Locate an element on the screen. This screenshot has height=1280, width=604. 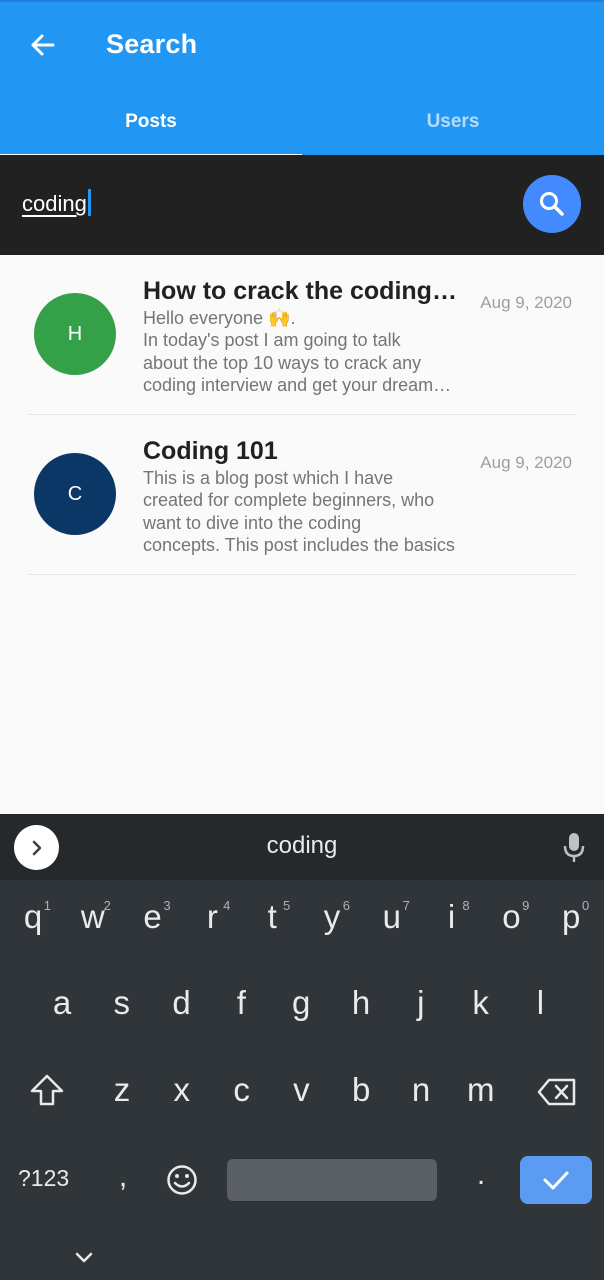
key-i: i8 is located at coordinates (452, 917).